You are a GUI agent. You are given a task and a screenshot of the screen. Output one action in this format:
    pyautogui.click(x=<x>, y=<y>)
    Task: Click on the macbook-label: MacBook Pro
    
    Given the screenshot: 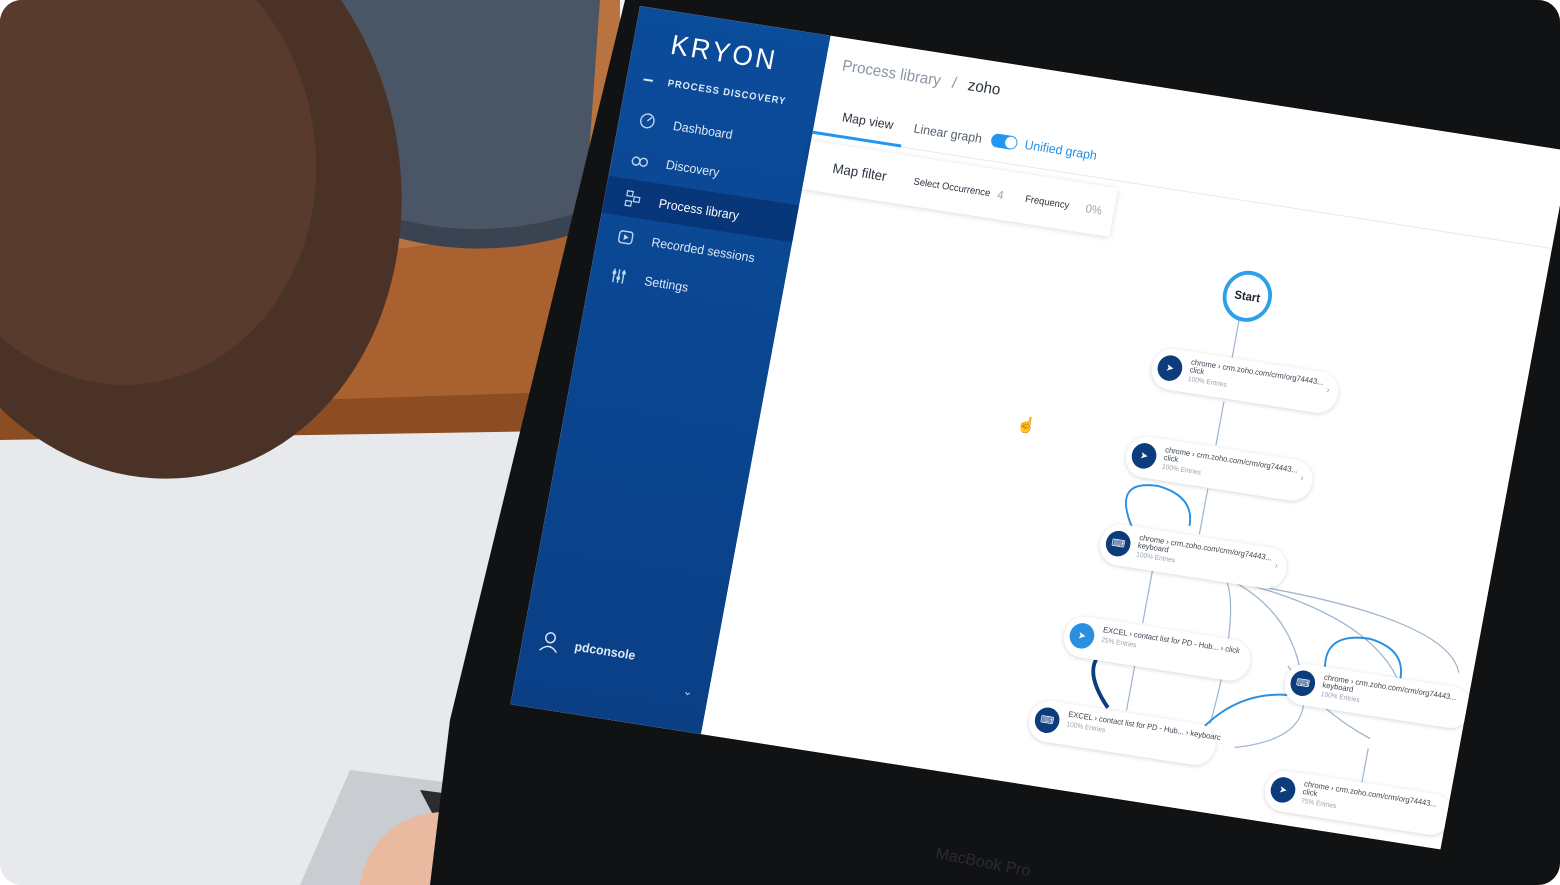 What is the action you would take?
    pyautogui.click(x=983, y=862)
    